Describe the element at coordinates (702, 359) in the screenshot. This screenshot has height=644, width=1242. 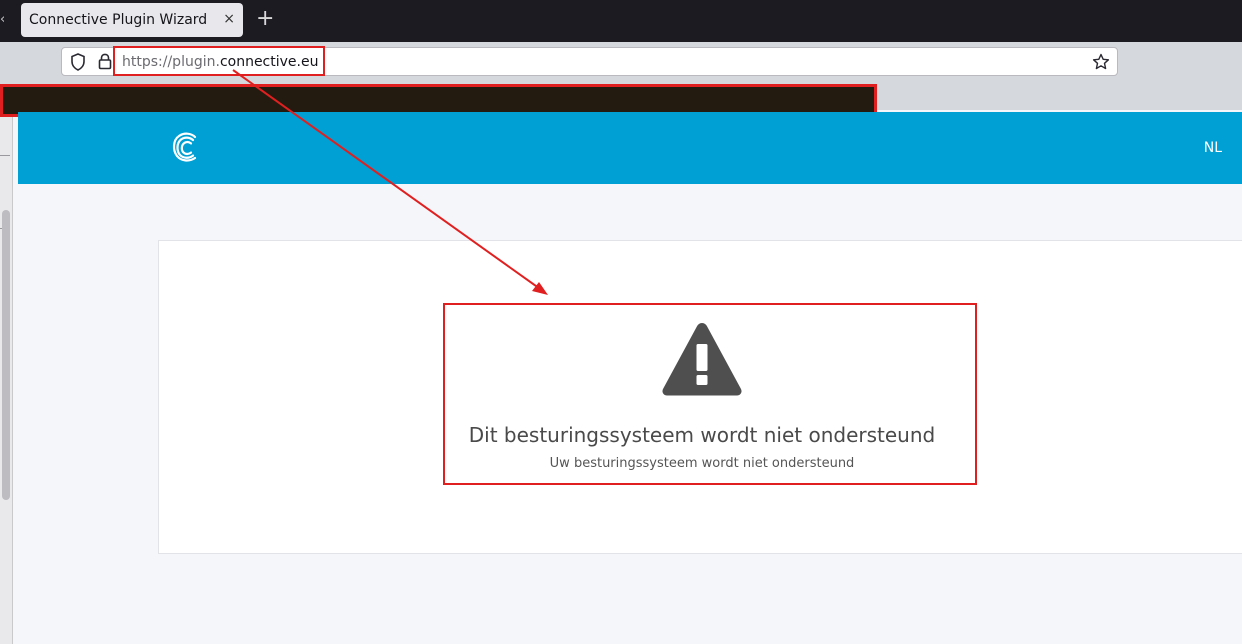
I see `warning-triangle-icon` at that location.